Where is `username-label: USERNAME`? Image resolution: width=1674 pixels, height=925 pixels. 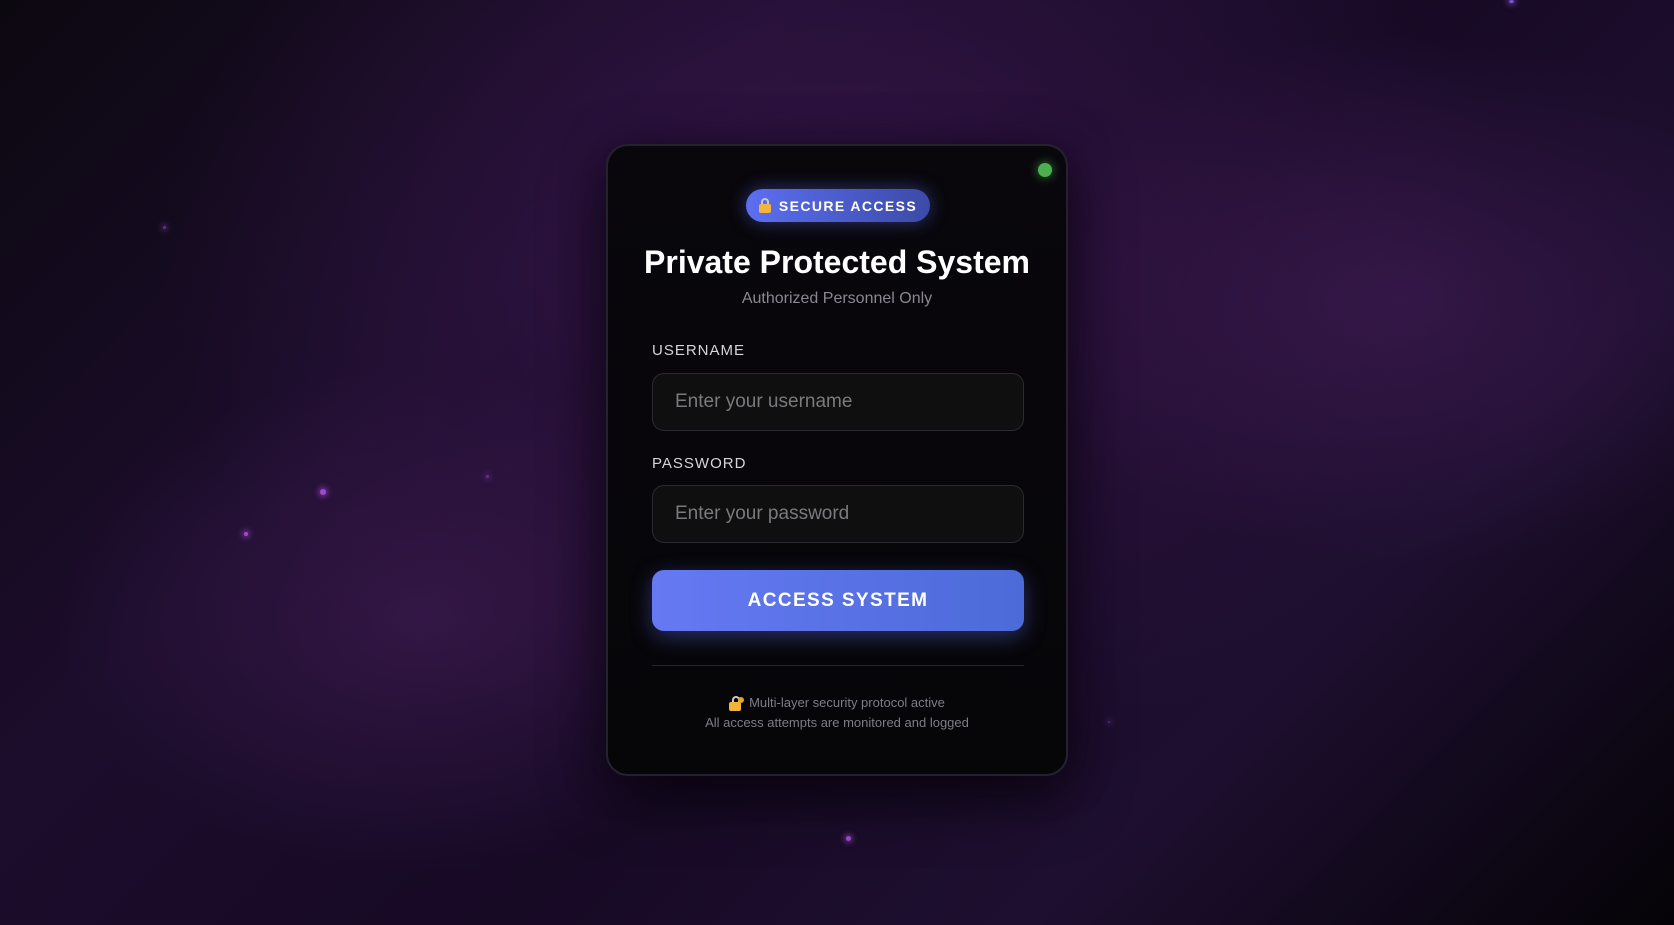
username-label: USERNAME is located at coordinates (699, 350).